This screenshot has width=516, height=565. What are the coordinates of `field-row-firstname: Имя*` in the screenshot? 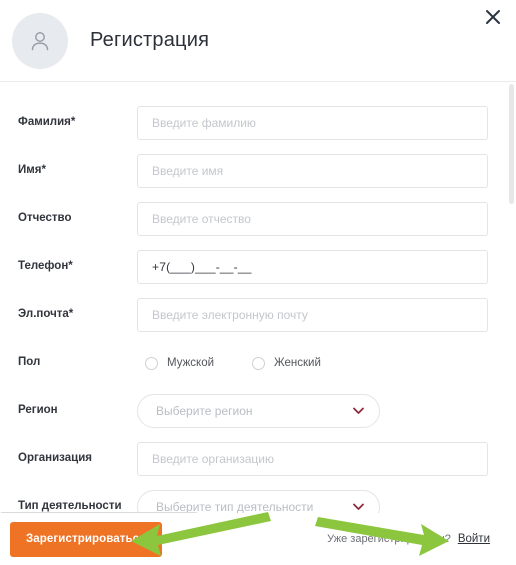 It's located at (253, 171).